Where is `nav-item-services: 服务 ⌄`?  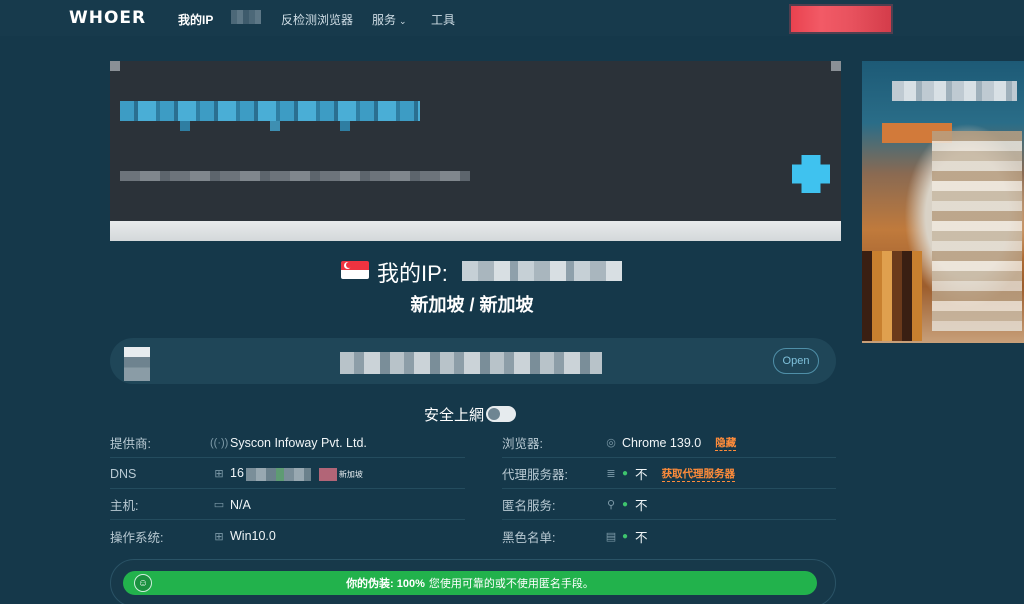
nav-item-services: 服务 ⌄ is located at coordinates (389, 19).